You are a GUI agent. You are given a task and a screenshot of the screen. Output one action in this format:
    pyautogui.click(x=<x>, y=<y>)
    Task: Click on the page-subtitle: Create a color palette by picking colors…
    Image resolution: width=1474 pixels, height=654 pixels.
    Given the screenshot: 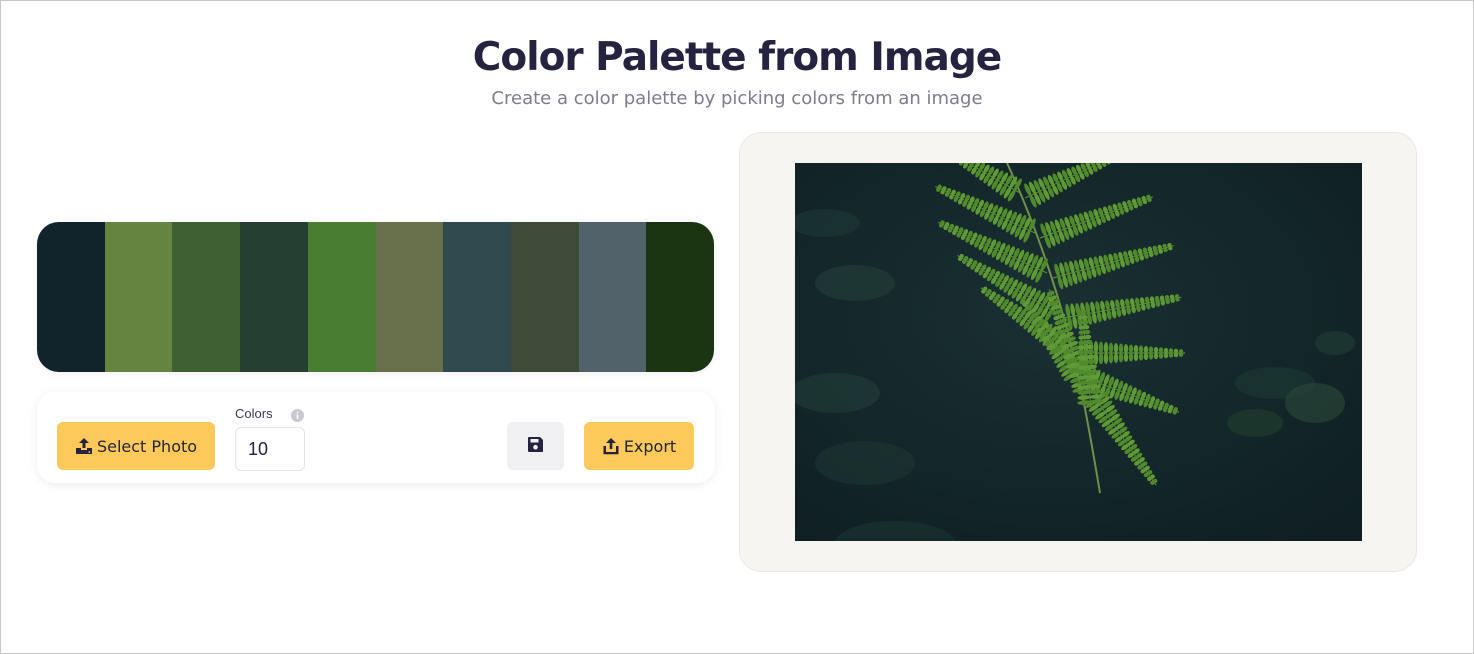 What is the action you would take?
    pyautogui.click(x=737, y=98)
    